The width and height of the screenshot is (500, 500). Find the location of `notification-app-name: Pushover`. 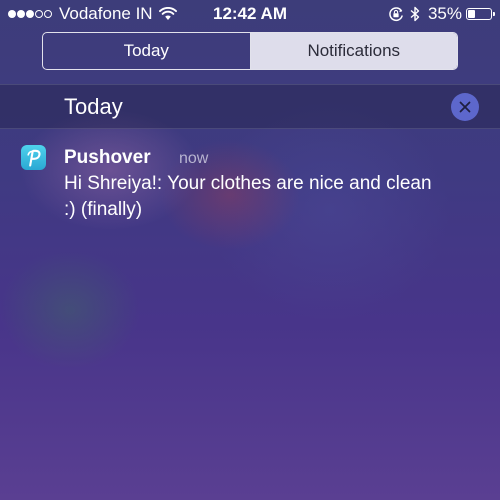

notification-app-name: Pushover is located at coordinates (107, 157).